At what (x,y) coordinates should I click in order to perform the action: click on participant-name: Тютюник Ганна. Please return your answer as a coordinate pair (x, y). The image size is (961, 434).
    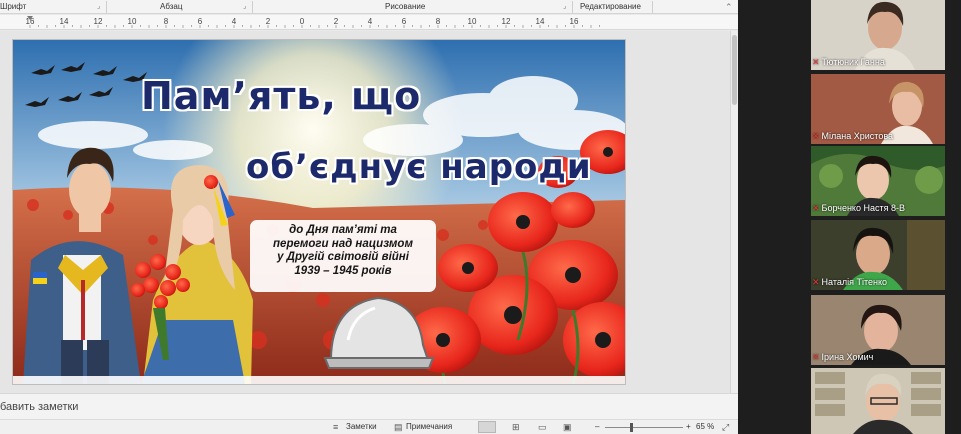
    Looking at the image, I should click on (853, 62).